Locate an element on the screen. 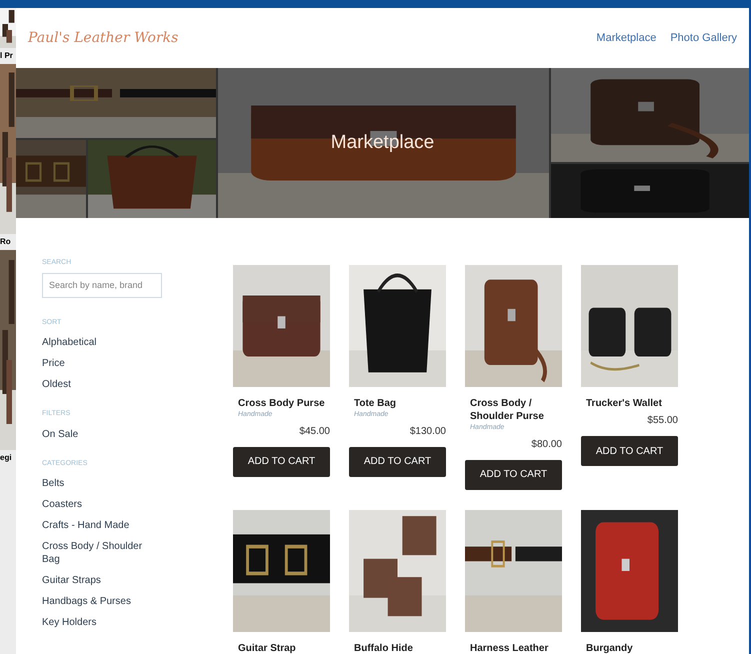  product-name: Trucker's Wallet is located at coordinates (629, 403).